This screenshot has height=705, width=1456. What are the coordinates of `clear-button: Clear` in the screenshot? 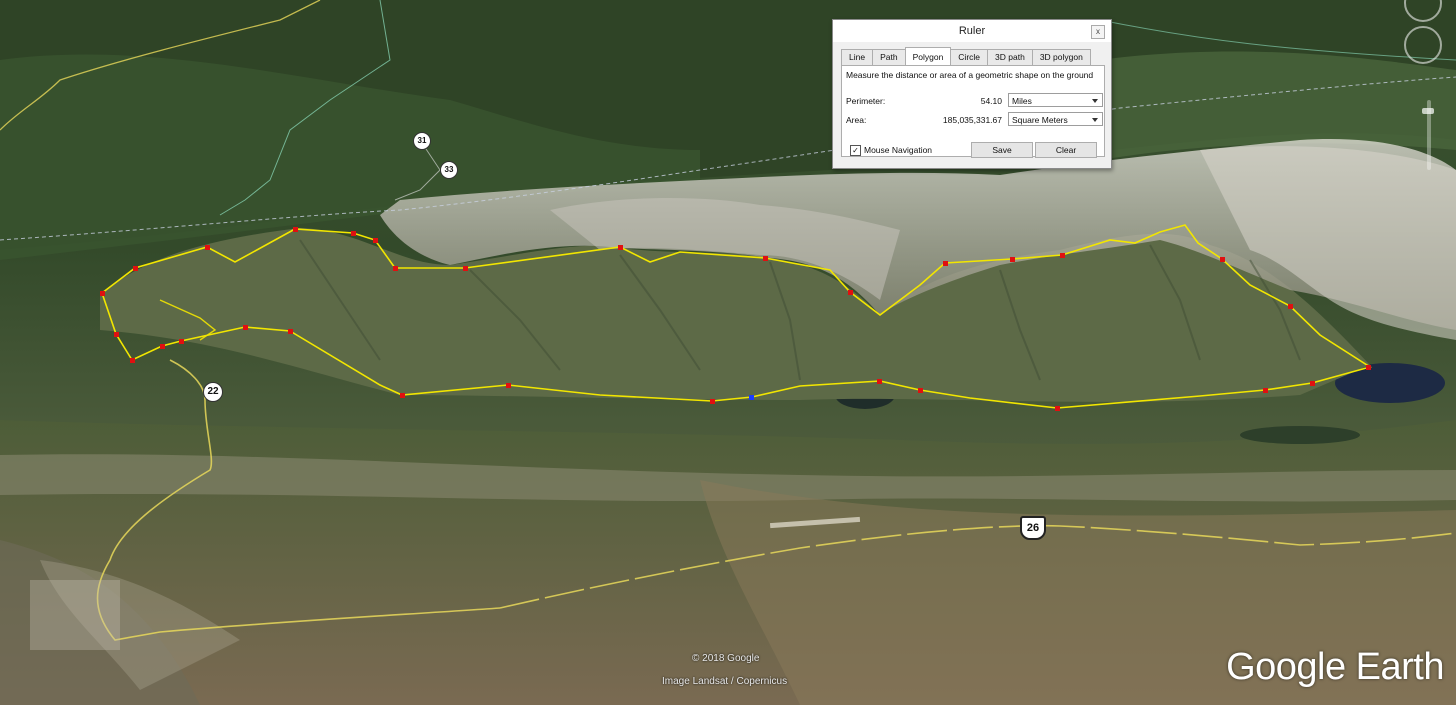 It's located at (1066, 150).